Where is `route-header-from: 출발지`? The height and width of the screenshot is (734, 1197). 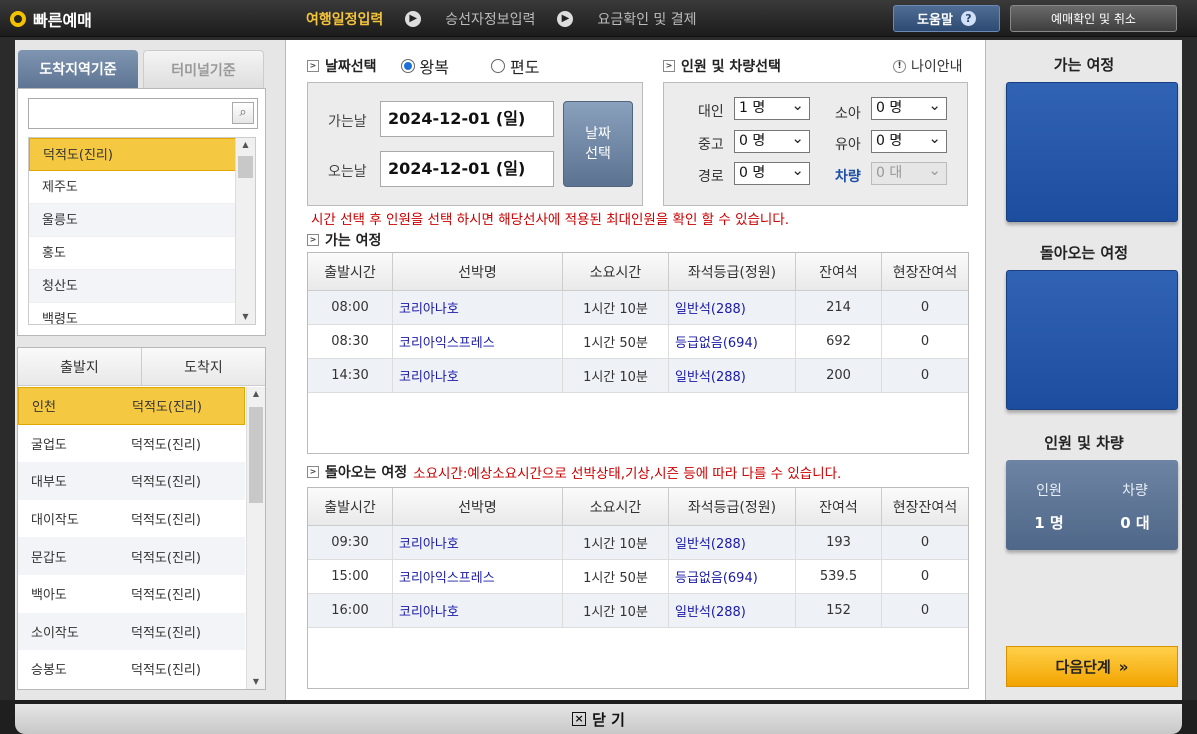 route-header-from: 출발지 is located at coordinates (80, 366).